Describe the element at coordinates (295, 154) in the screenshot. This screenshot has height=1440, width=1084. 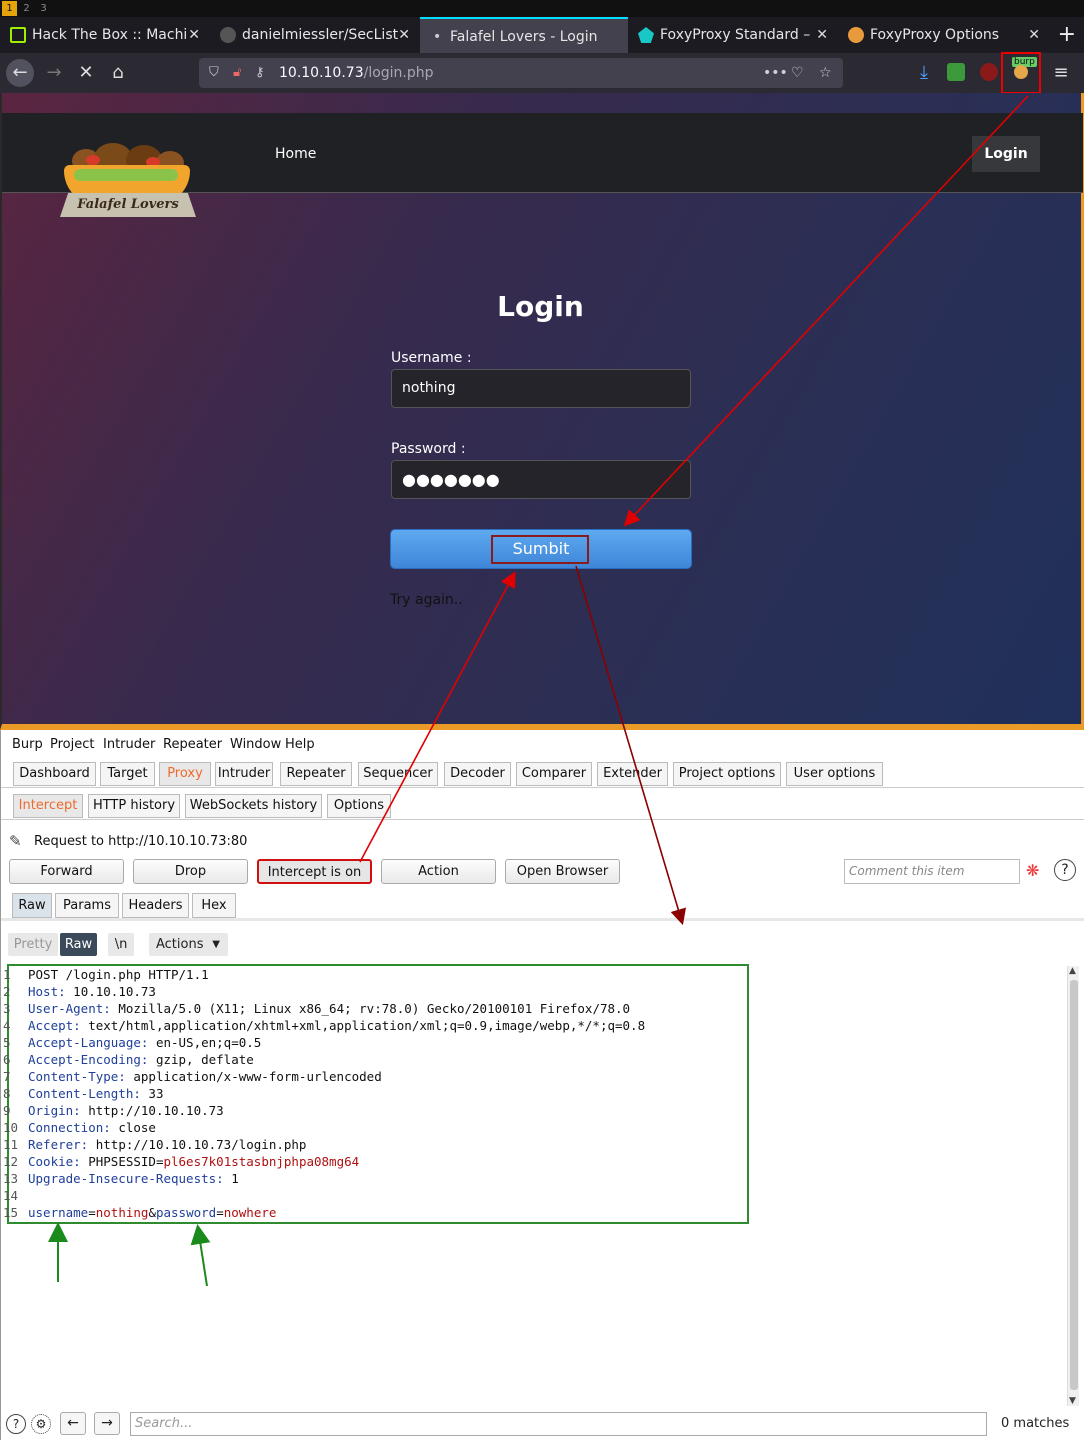
I see `nav-home-link: Home` at that location.